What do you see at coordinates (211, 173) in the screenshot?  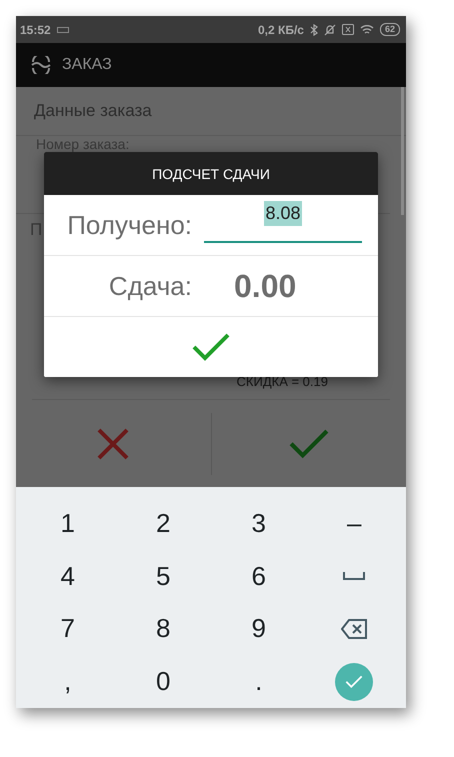 I see `dialog-title: ПОДСЧЕТ СДАЧИ` at bounding box center [211, 173].